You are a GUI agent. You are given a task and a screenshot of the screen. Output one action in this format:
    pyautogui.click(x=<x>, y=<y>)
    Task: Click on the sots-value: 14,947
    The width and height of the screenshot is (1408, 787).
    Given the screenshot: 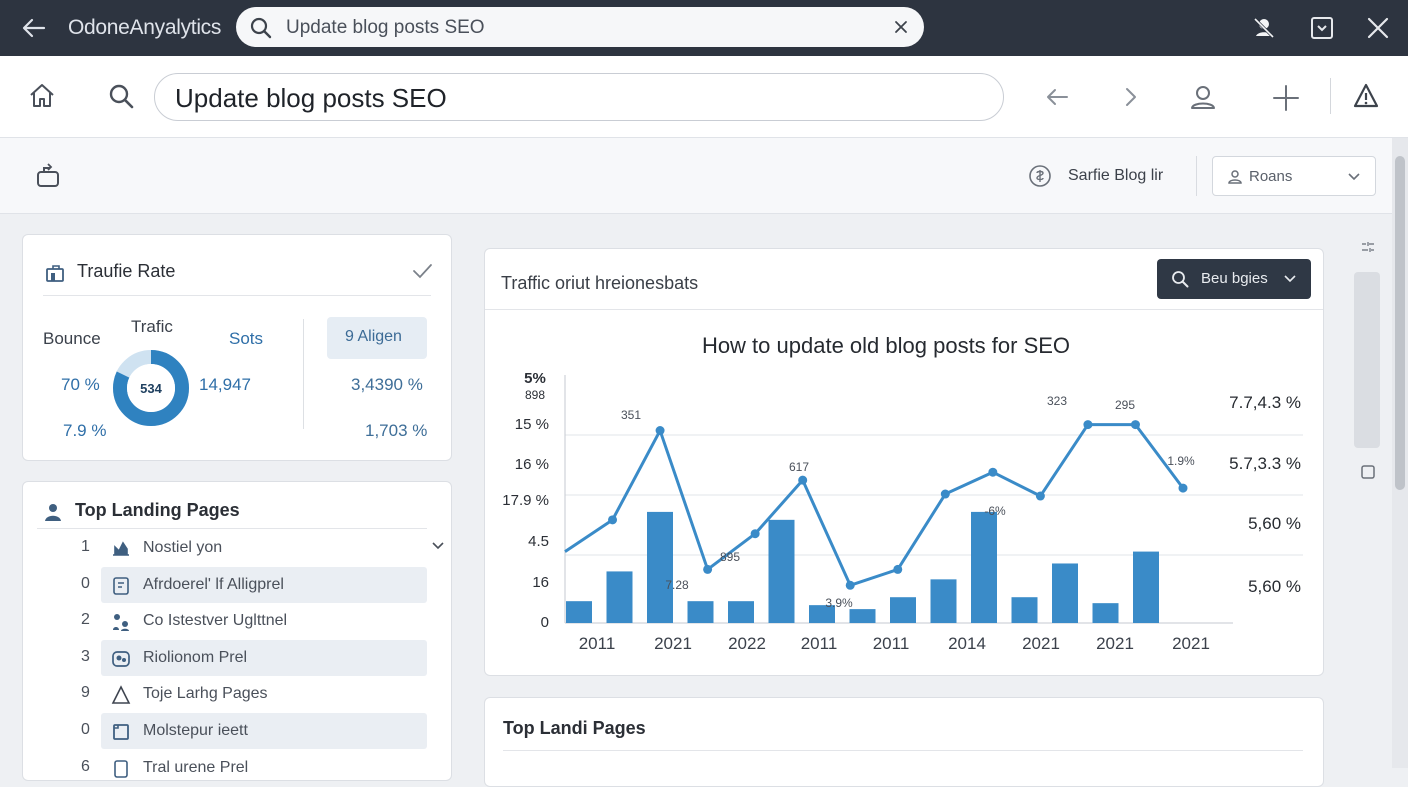 What is the action you would take?
    pyautogui.click(x=225, y=384)
    